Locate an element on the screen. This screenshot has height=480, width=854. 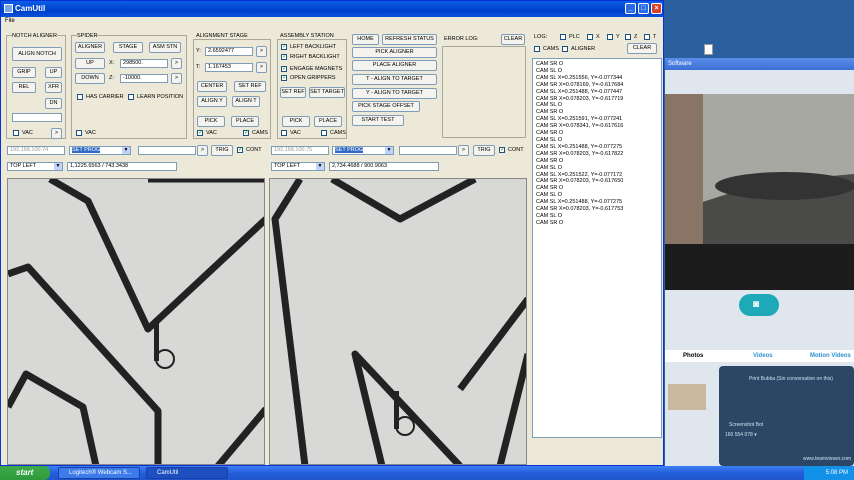
left-cont-checkbox is located at coordinates (240, 149).